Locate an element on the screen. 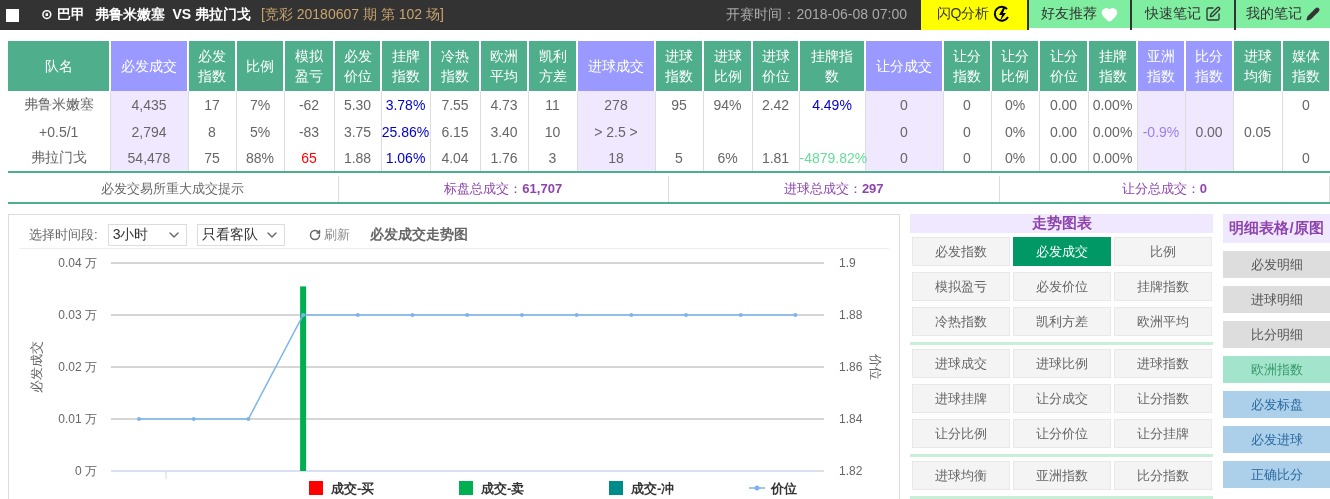 The width and height of the screenshot is (1330, 499). column-header: 模拟盈亏 is located at coordinates (309, 66).